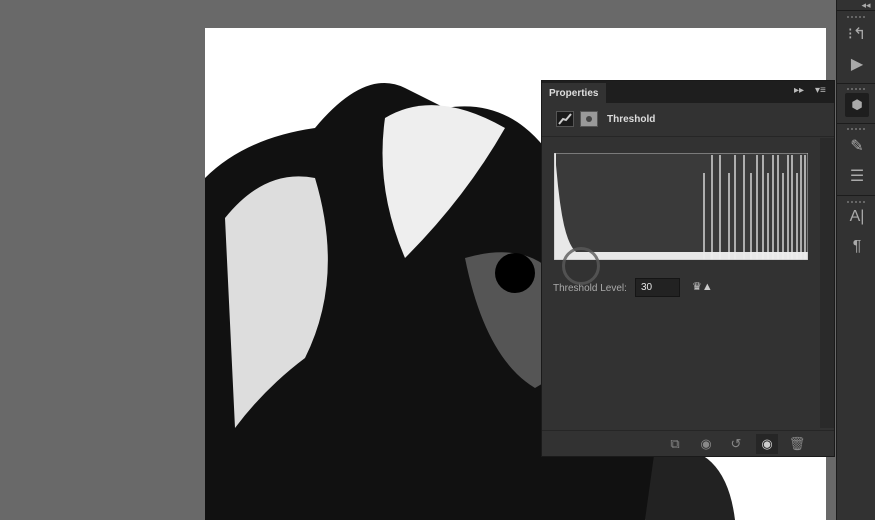 This screenshot has width=875, height=520. What do you see at coordinates (702, 286) in the screenshot?
I see `out-of-gamut-warning-icon: ♛▲` at bounding box center [702, 286].